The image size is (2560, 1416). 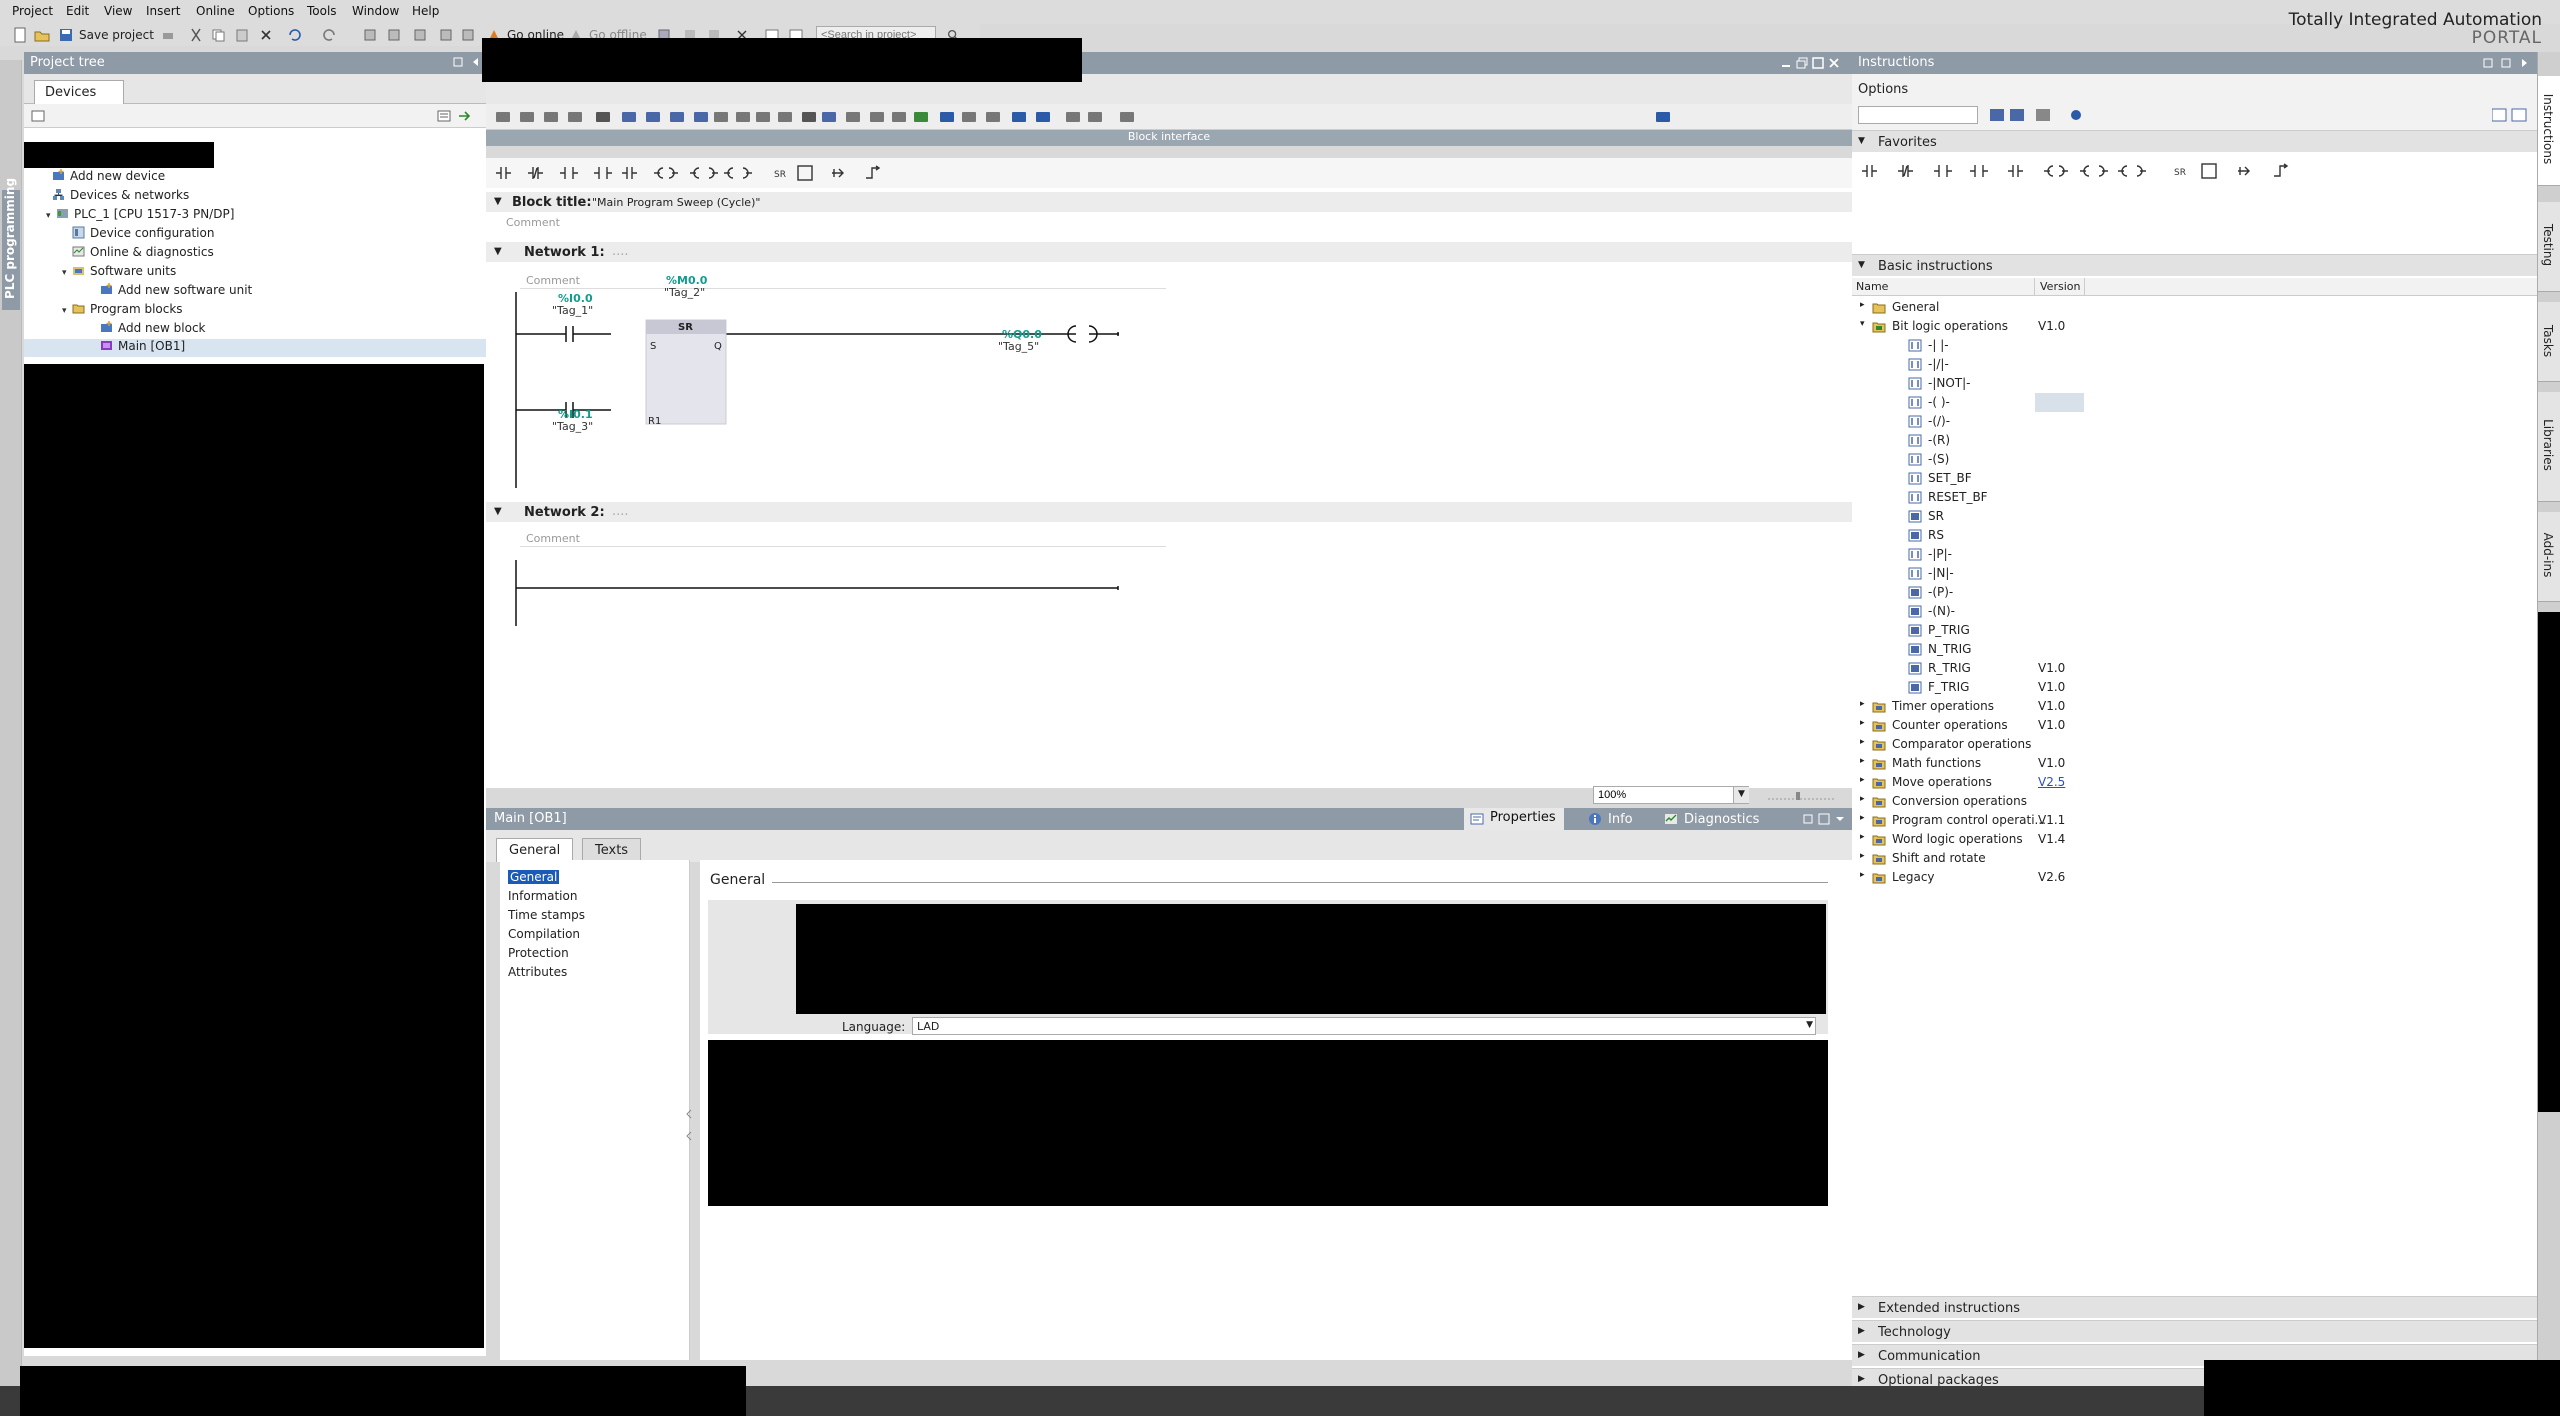 I want to click on instruction-row: -|/|-, so click(x=2194, y=364).